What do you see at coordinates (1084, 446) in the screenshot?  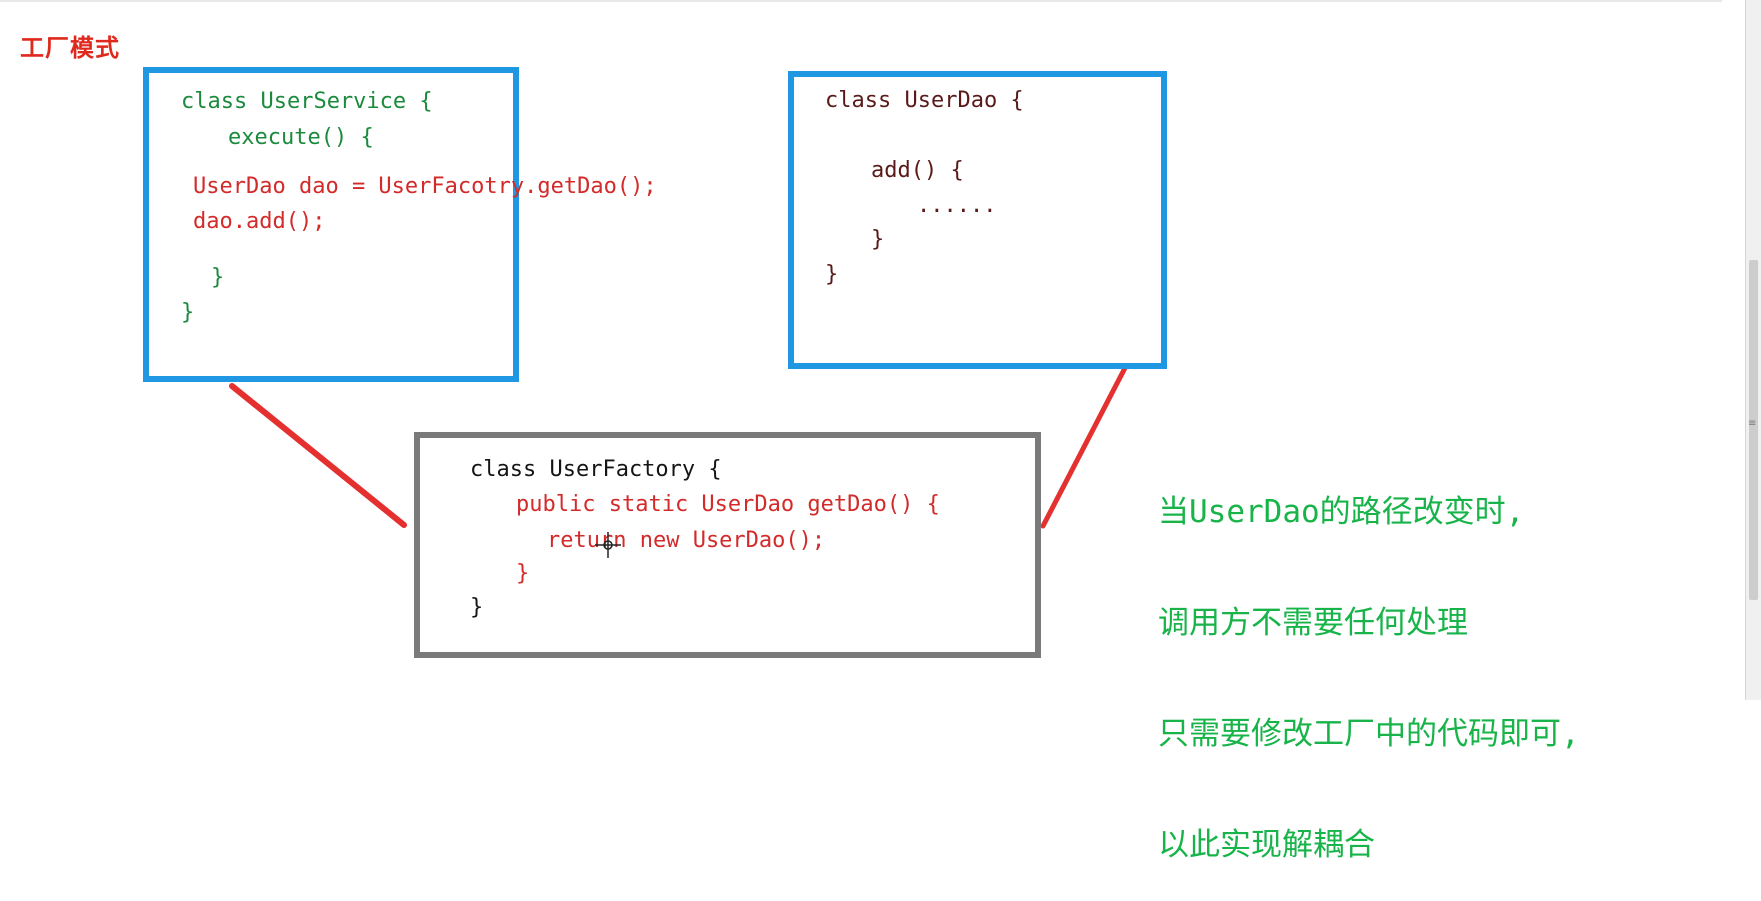 I see `connector-dao-factory` at bounding box center [1084, 446].